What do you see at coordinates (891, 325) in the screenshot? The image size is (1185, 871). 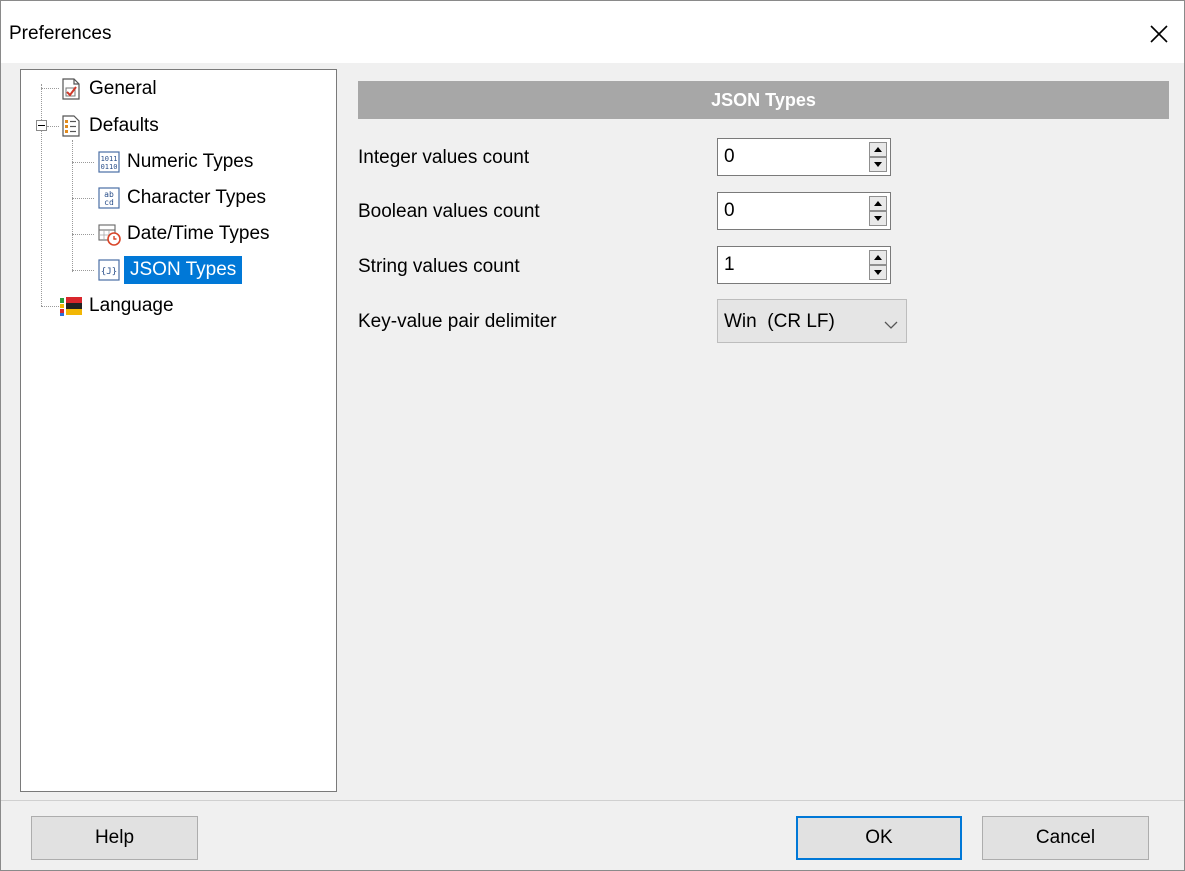 I see `chevron-down-icon` at bounding box center [891, 325].